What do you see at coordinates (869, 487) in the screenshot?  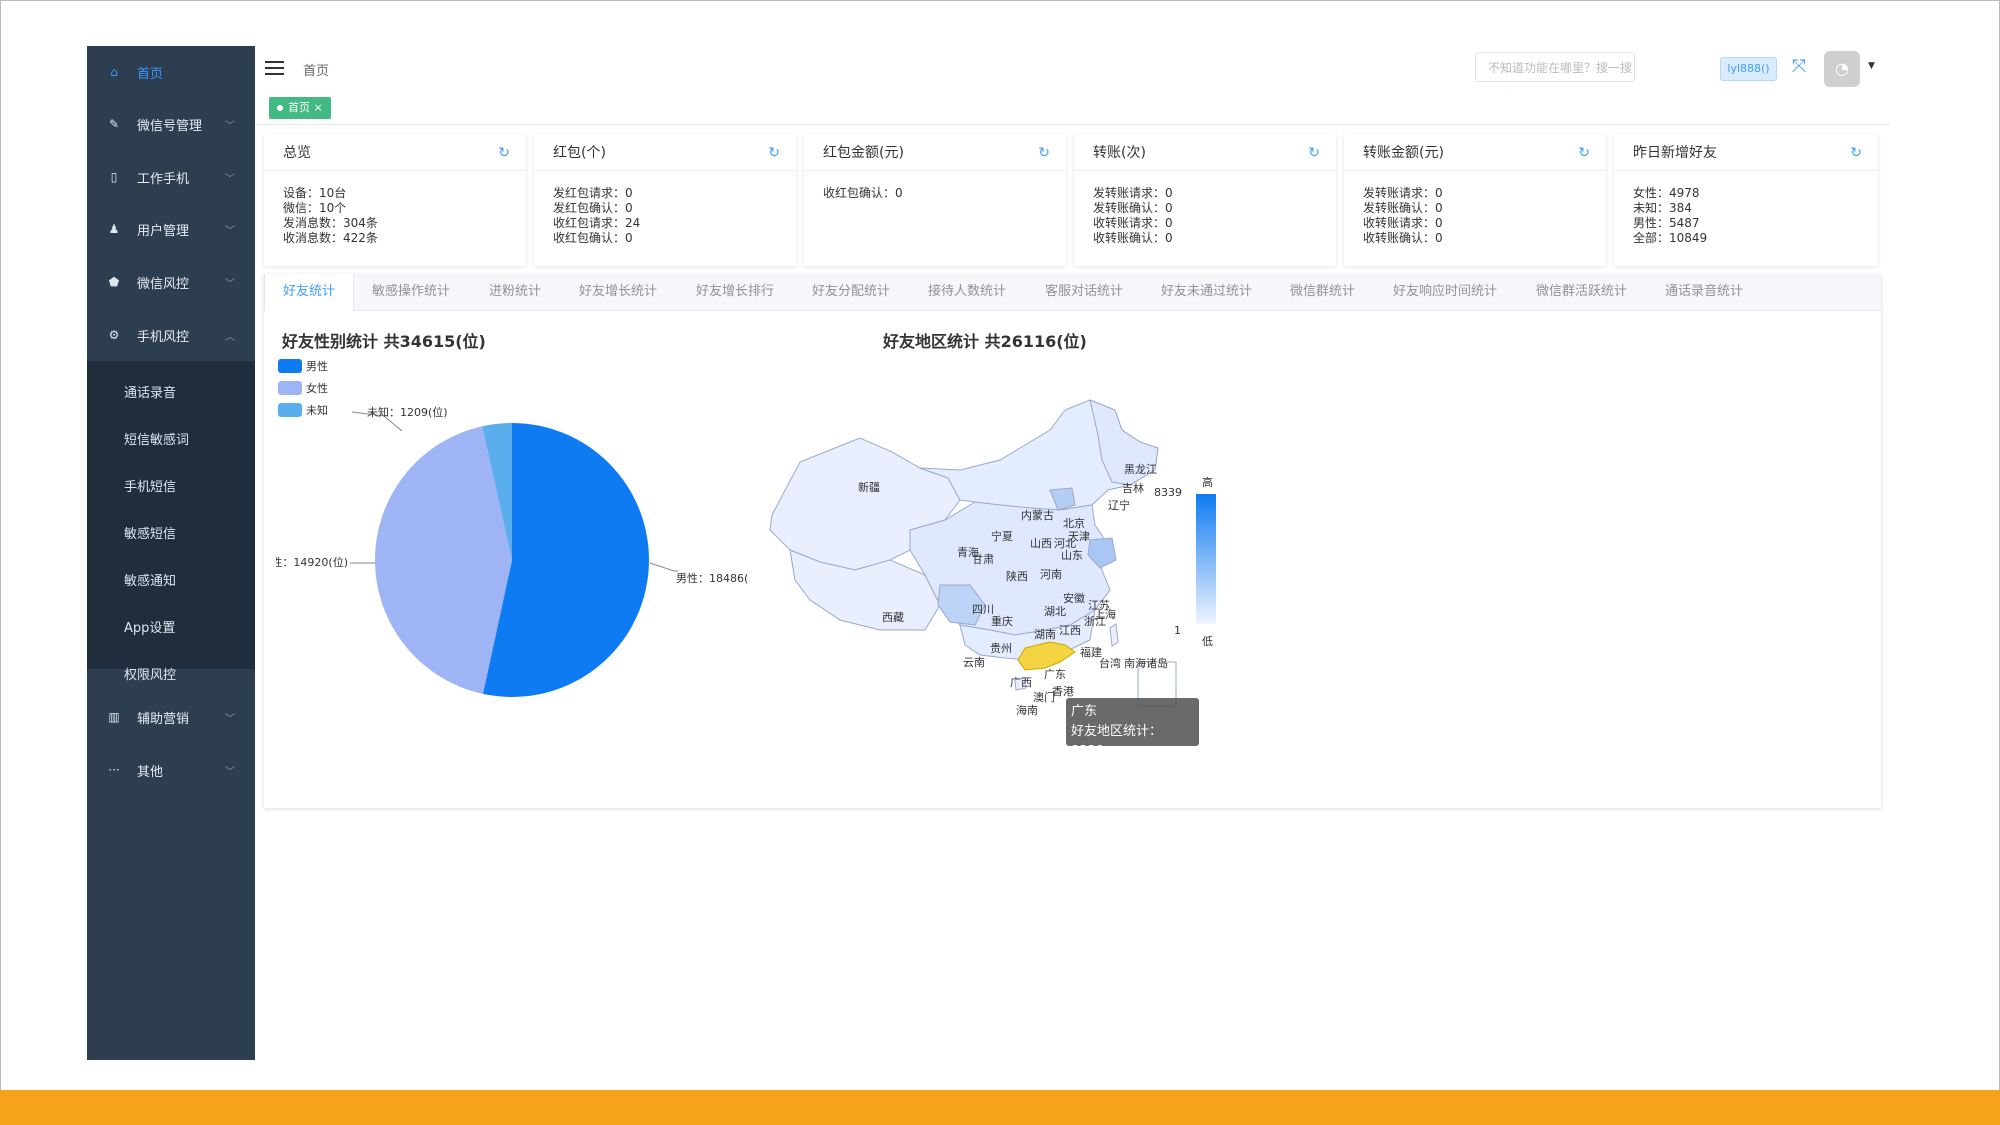 I see `map-label-xinjiang: 新疆` at bounding box center [869, 487].